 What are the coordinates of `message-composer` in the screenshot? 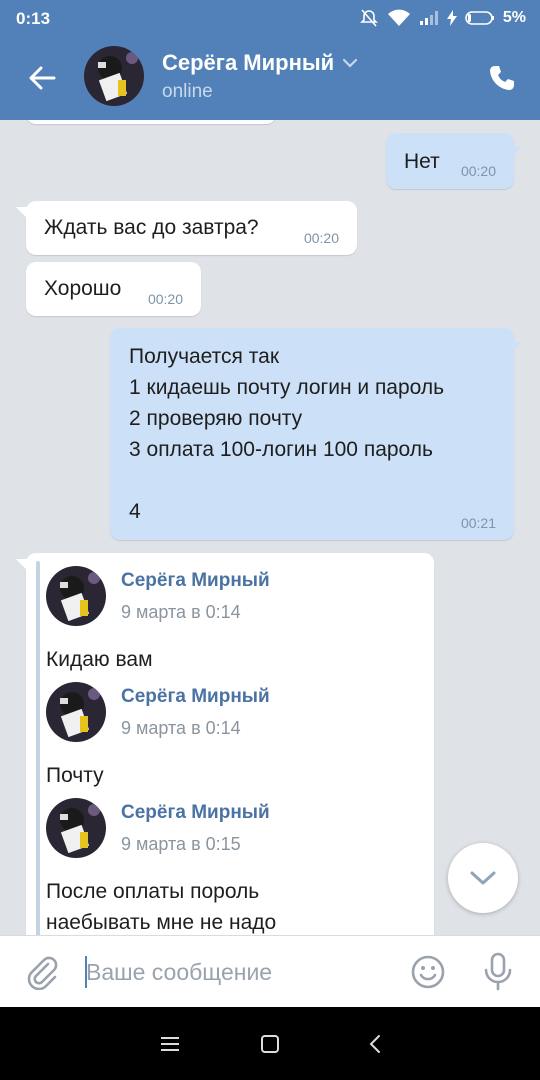 It's located at (270, 971).